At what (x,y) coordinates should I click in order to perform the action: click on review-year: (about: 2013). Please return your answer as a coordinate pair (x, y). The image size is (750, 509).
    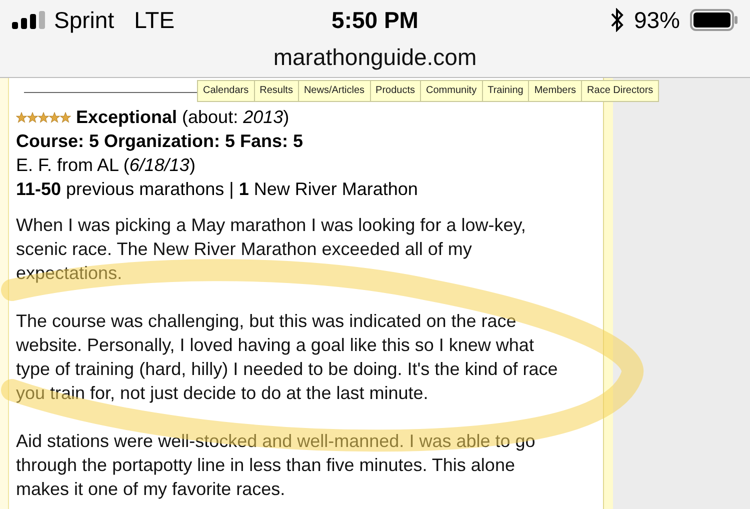
    Looking at the image, I should click on (236, 117).